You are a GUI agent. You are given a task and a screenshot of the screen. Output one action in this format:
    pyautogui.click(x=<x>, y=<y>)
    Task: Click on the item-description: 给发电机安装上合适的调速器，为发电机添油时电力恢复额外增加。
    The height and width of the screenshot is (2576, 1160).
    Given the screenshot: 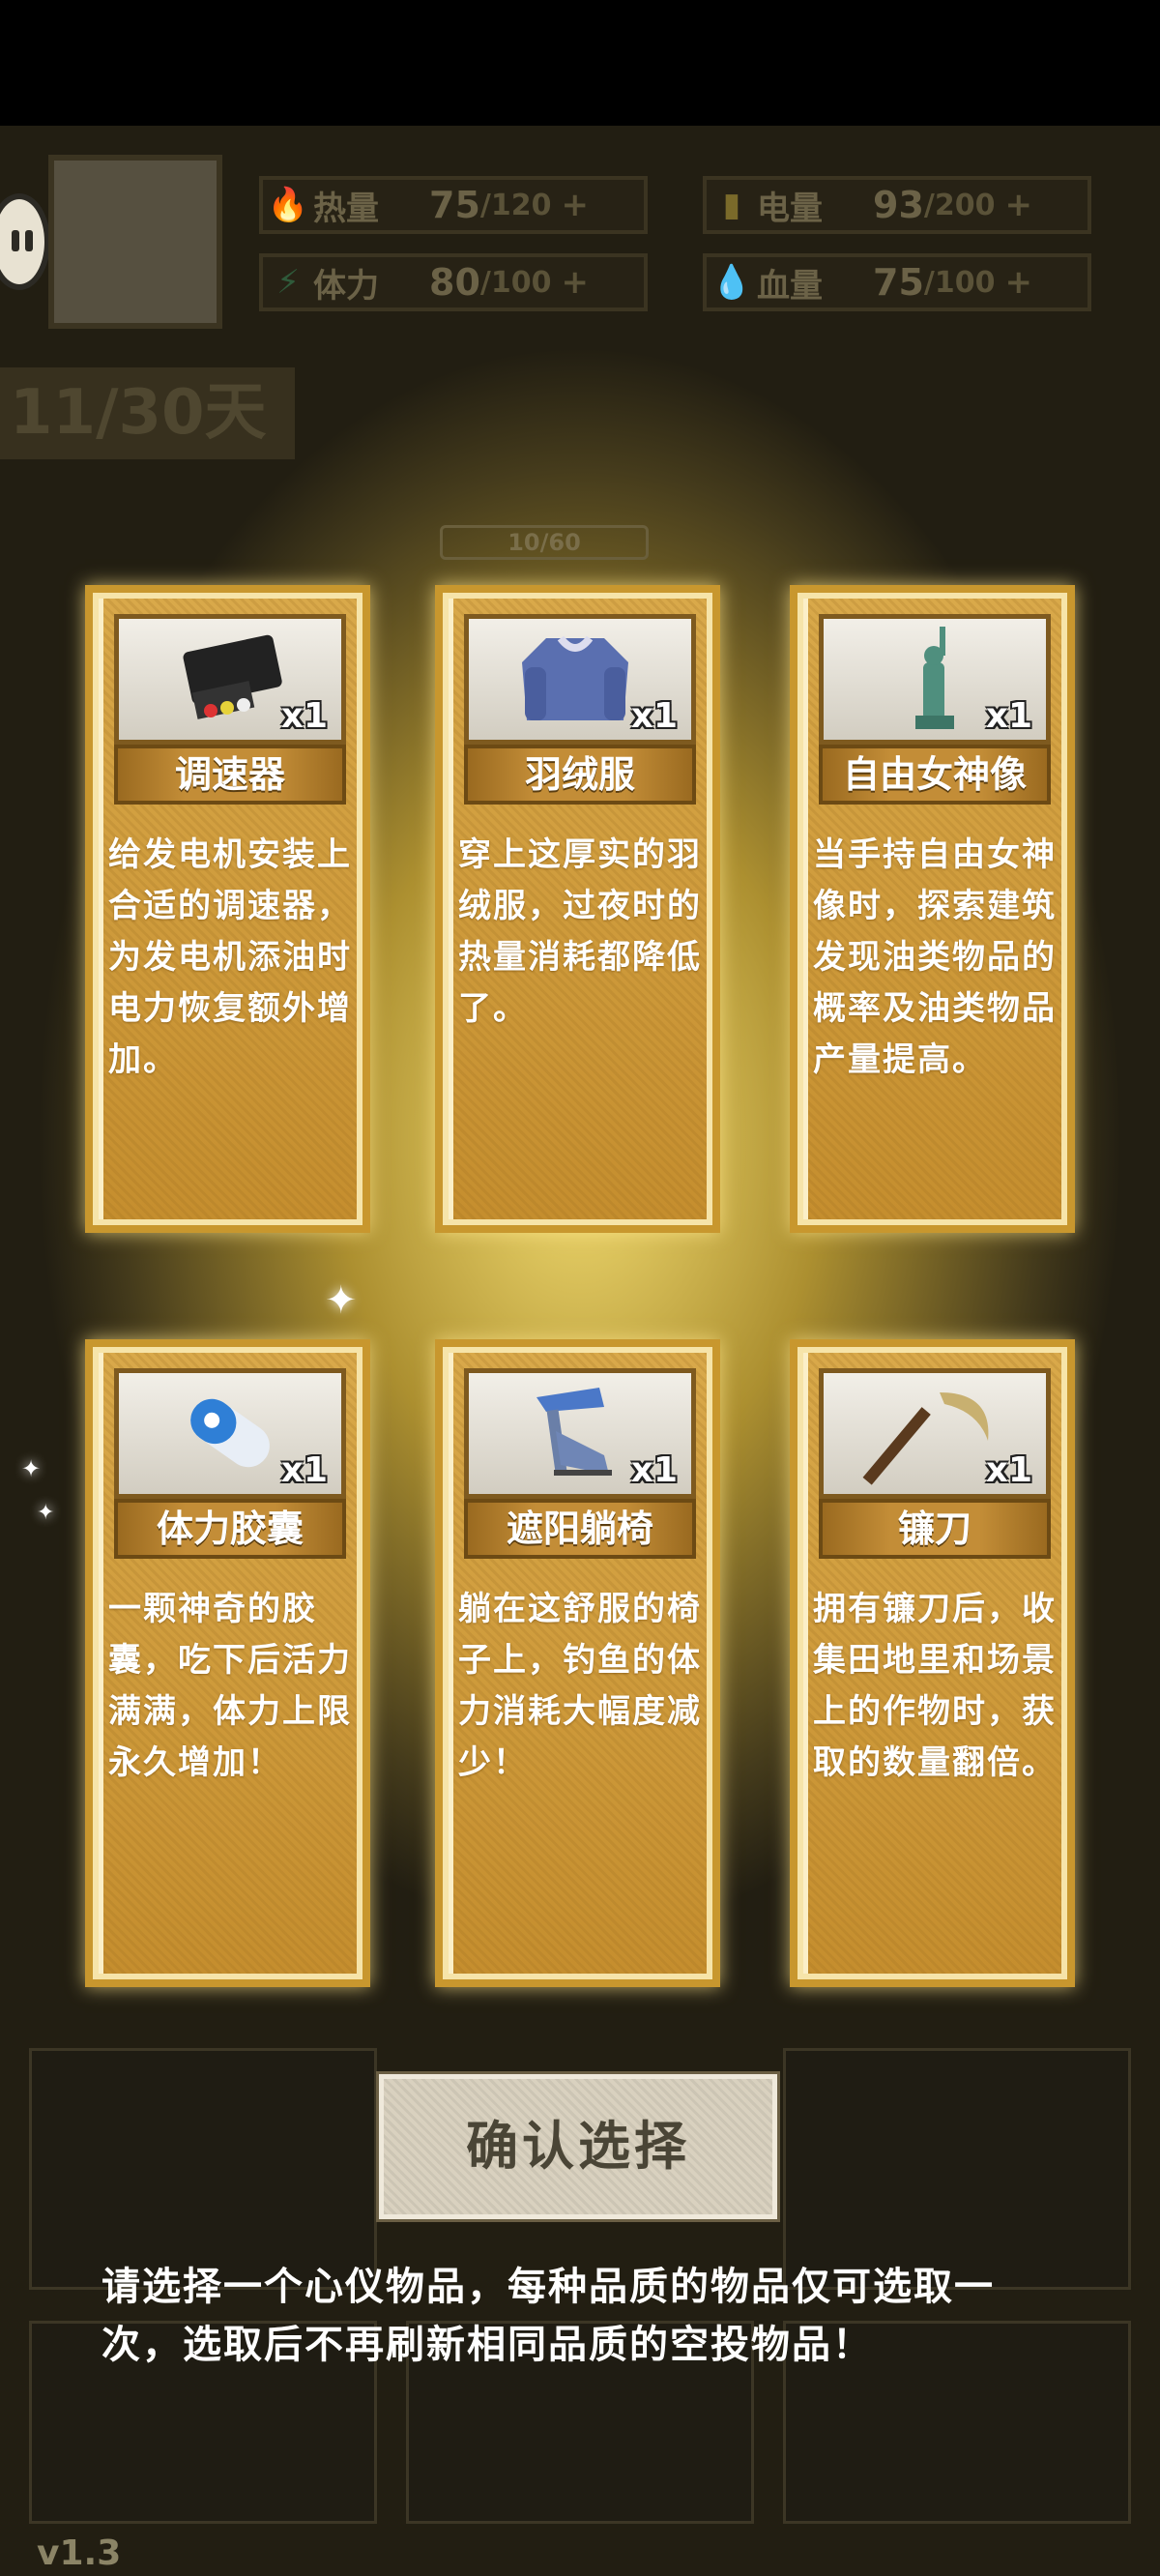 What is the action you would take?
    pyautogui.click(x=230, y=957)
    